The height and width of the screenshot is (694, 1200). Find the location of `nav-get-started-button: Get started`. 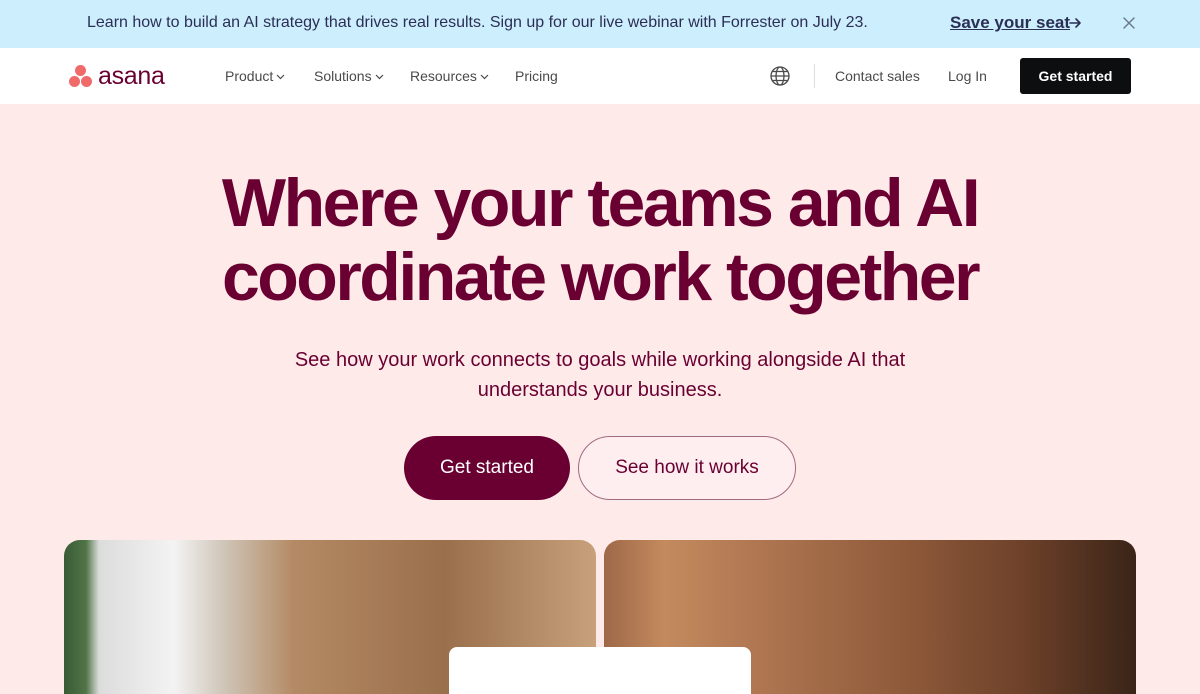

nav-get-started-button: Get started is located at coordinates (1075, 76).